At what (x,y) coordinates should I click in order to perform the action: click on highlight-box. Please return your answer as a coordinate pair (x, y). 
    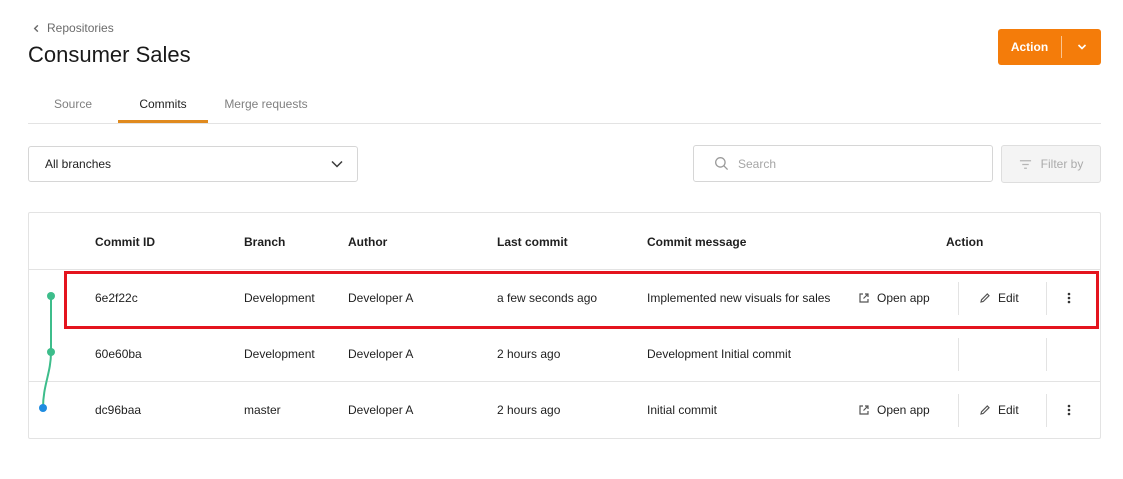
    Looking at the image, I should click on (581, 300).